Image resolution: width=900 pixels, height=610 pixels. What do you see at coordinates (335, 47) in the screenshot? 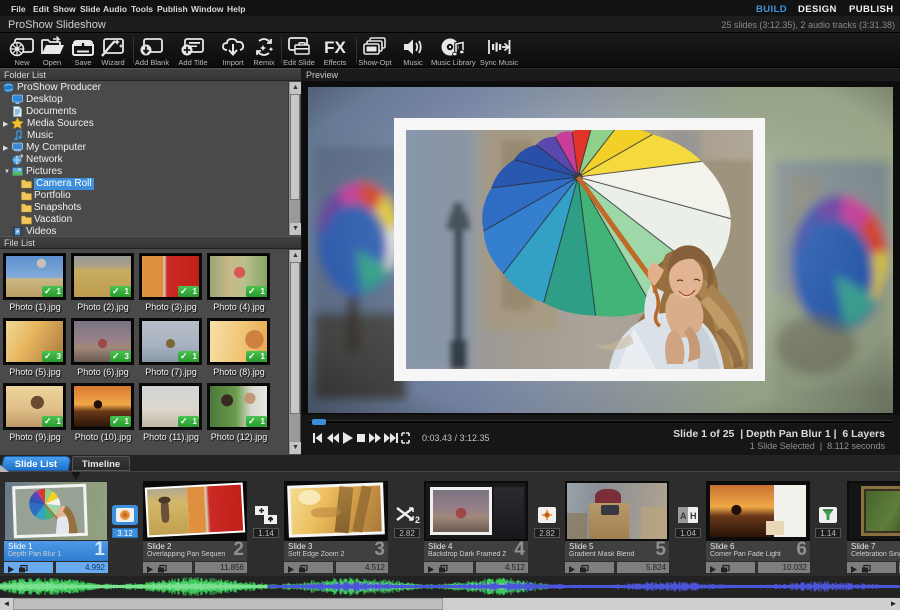
I see `svg-text: FX` at bounding box center [335, 47].